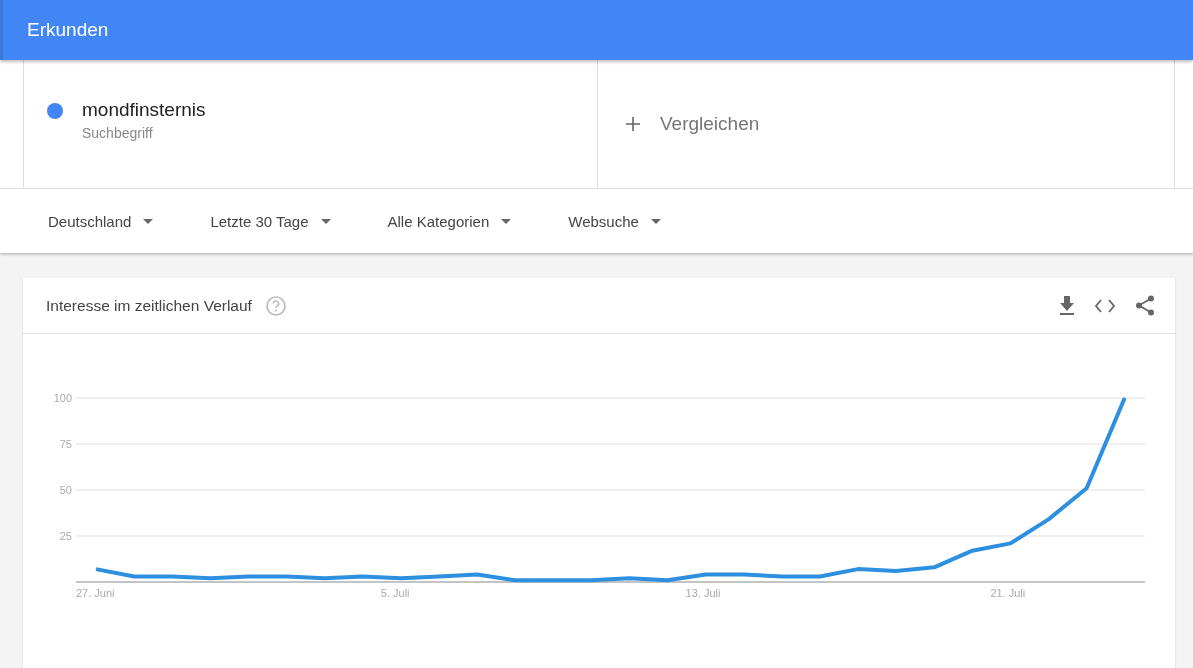 The height and width of the screenshot is (668, 1193). What do you see at coordinates (395, 593) in the screenshot?
I see `x-axis-label: 5. Juli` at bounding box center [395, 593].